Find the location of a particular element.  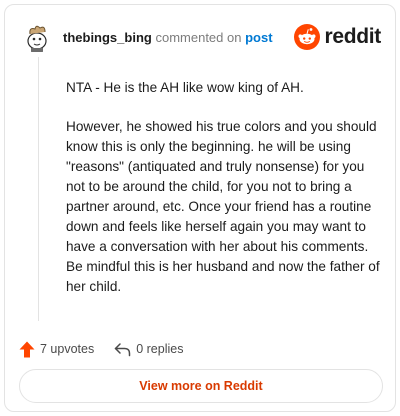

upvote-button: 7 upvotes is located at coordinates (56, 349).